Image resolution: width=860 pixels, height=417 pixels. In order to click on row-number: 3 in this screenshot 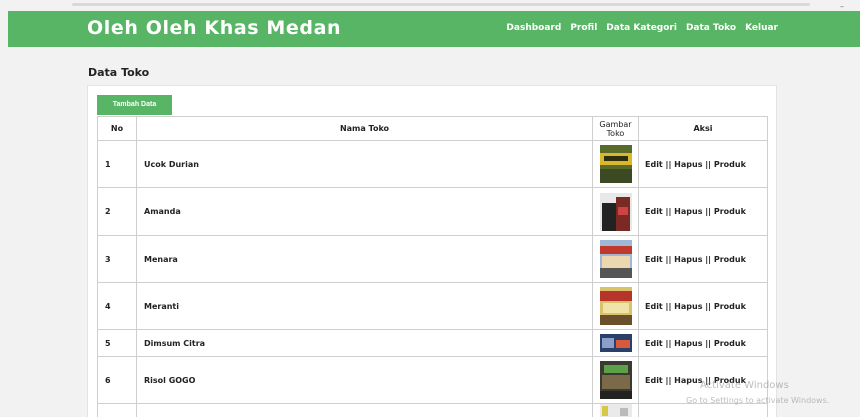, I will do `click(117, 259)`.